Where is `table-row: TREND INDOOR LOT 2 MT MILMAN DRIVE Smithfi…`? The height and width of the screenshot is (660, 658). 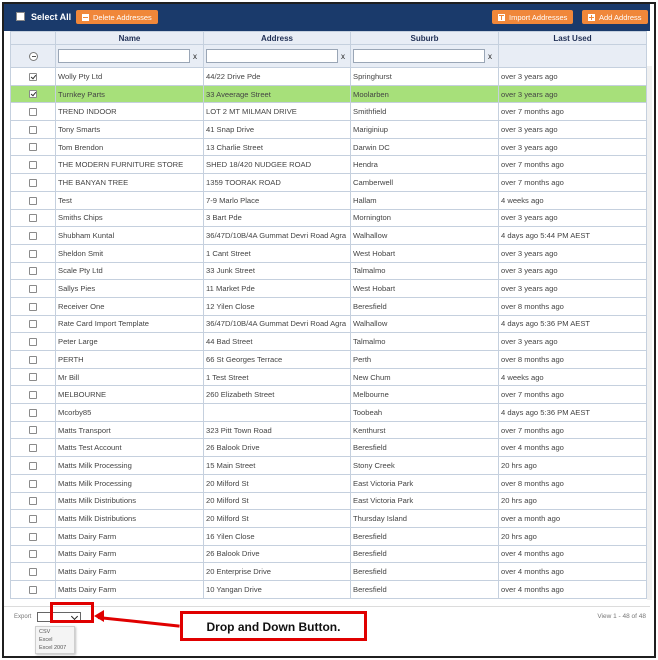 table-row: TREND INDOOR LOT 2 MT MILMAN DRIVE Smithfi… is located at coordinates (328, 112).